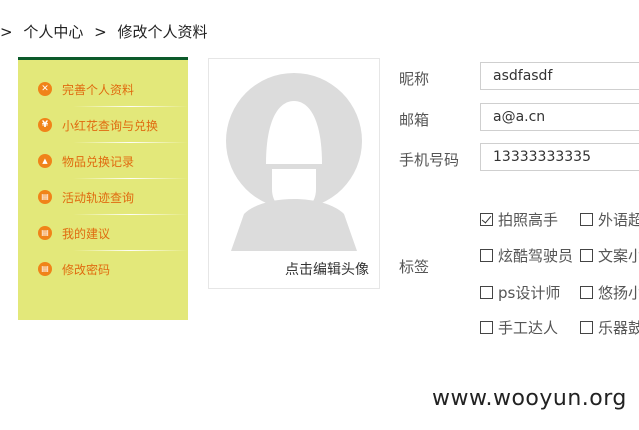  What do you see at coordinates (414, 120) in the screenshot?
I see `email-label: 邮箱` at bounding box center [414, 120].